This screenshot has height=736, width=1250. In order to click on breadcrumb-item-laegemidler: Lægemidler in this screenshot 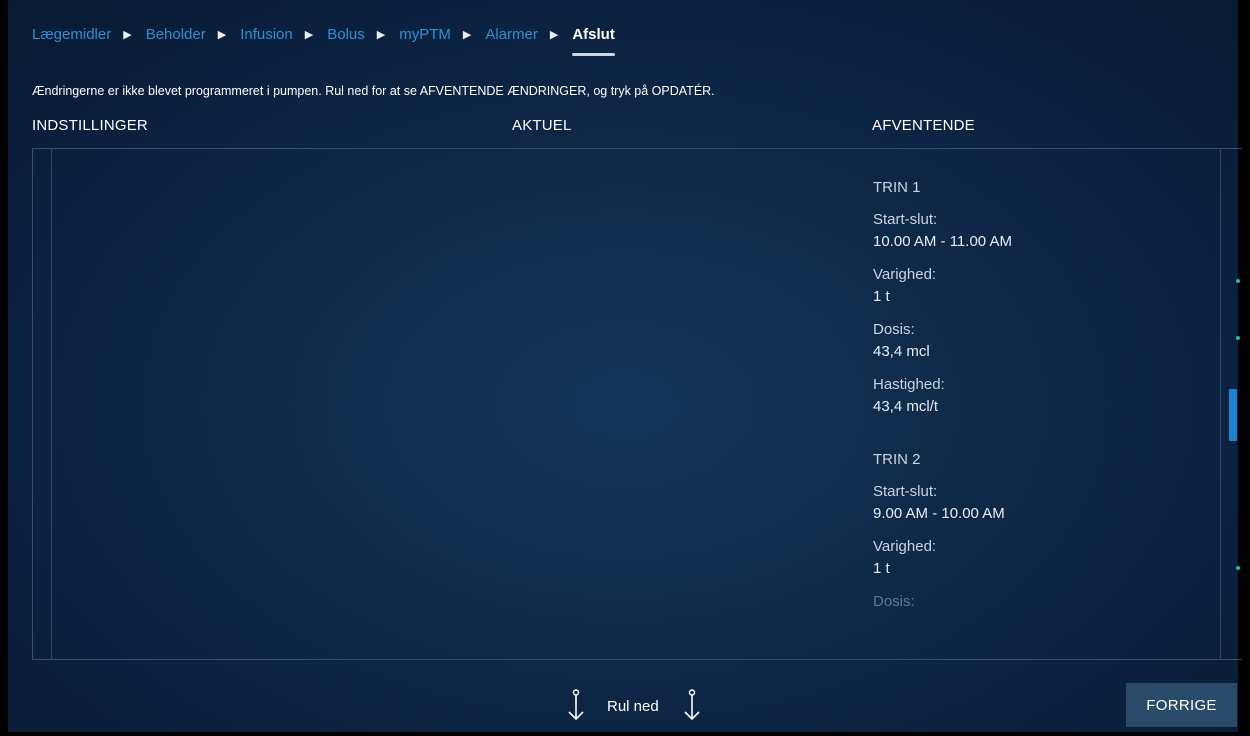, I will do `click(71, 34)`.